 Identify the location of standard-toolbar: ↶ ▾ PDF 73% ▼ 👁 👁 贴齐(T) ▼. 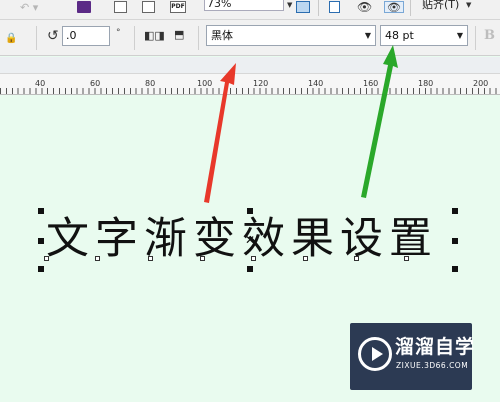
(250, 10).